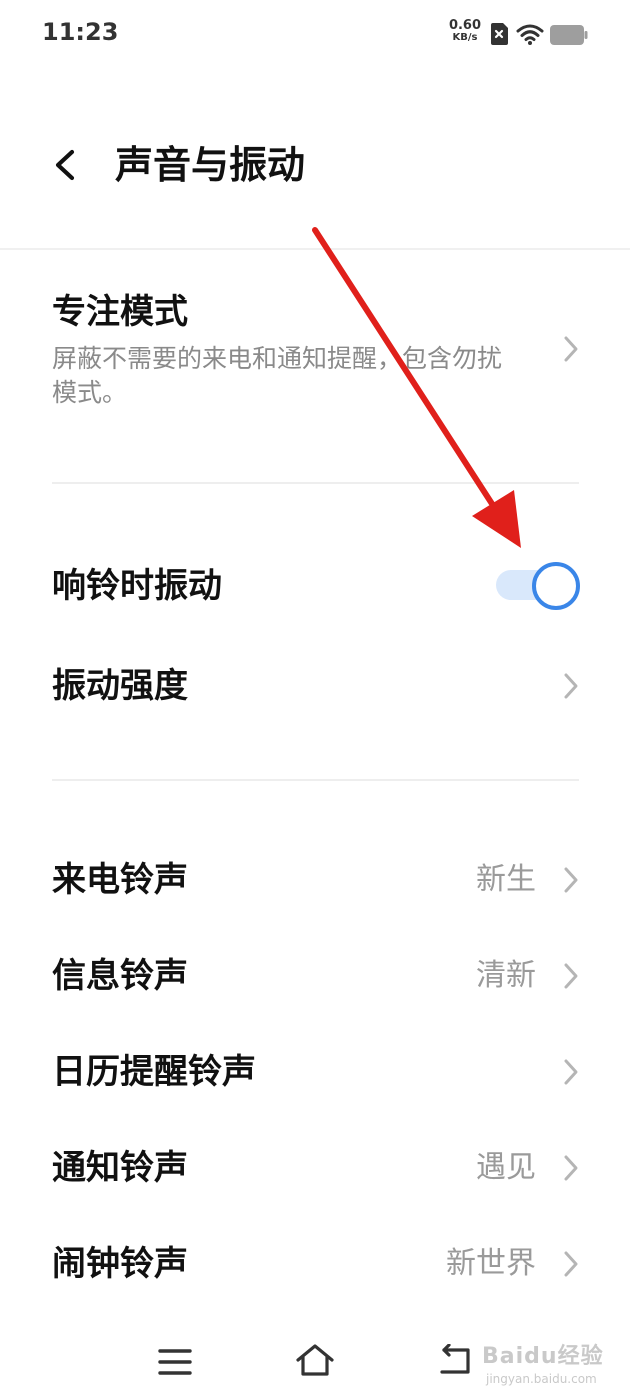 The image size is (630, 1400). Describe the element at coordinates (569, 35) in the screenshot. I see `battery-icon` at that location.